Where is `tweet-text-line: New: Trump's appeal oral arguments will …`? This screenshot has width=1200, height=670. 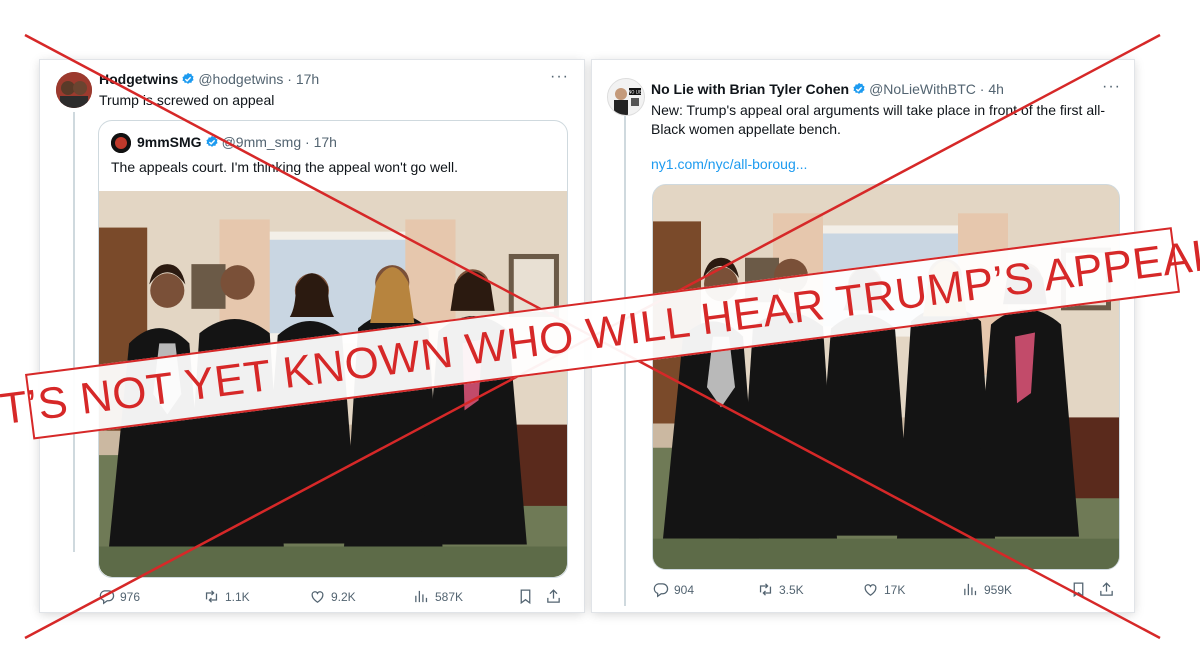 tweet-text-line: New: Trump's appeal oral arguments will … is located at coordinates (878, 110).